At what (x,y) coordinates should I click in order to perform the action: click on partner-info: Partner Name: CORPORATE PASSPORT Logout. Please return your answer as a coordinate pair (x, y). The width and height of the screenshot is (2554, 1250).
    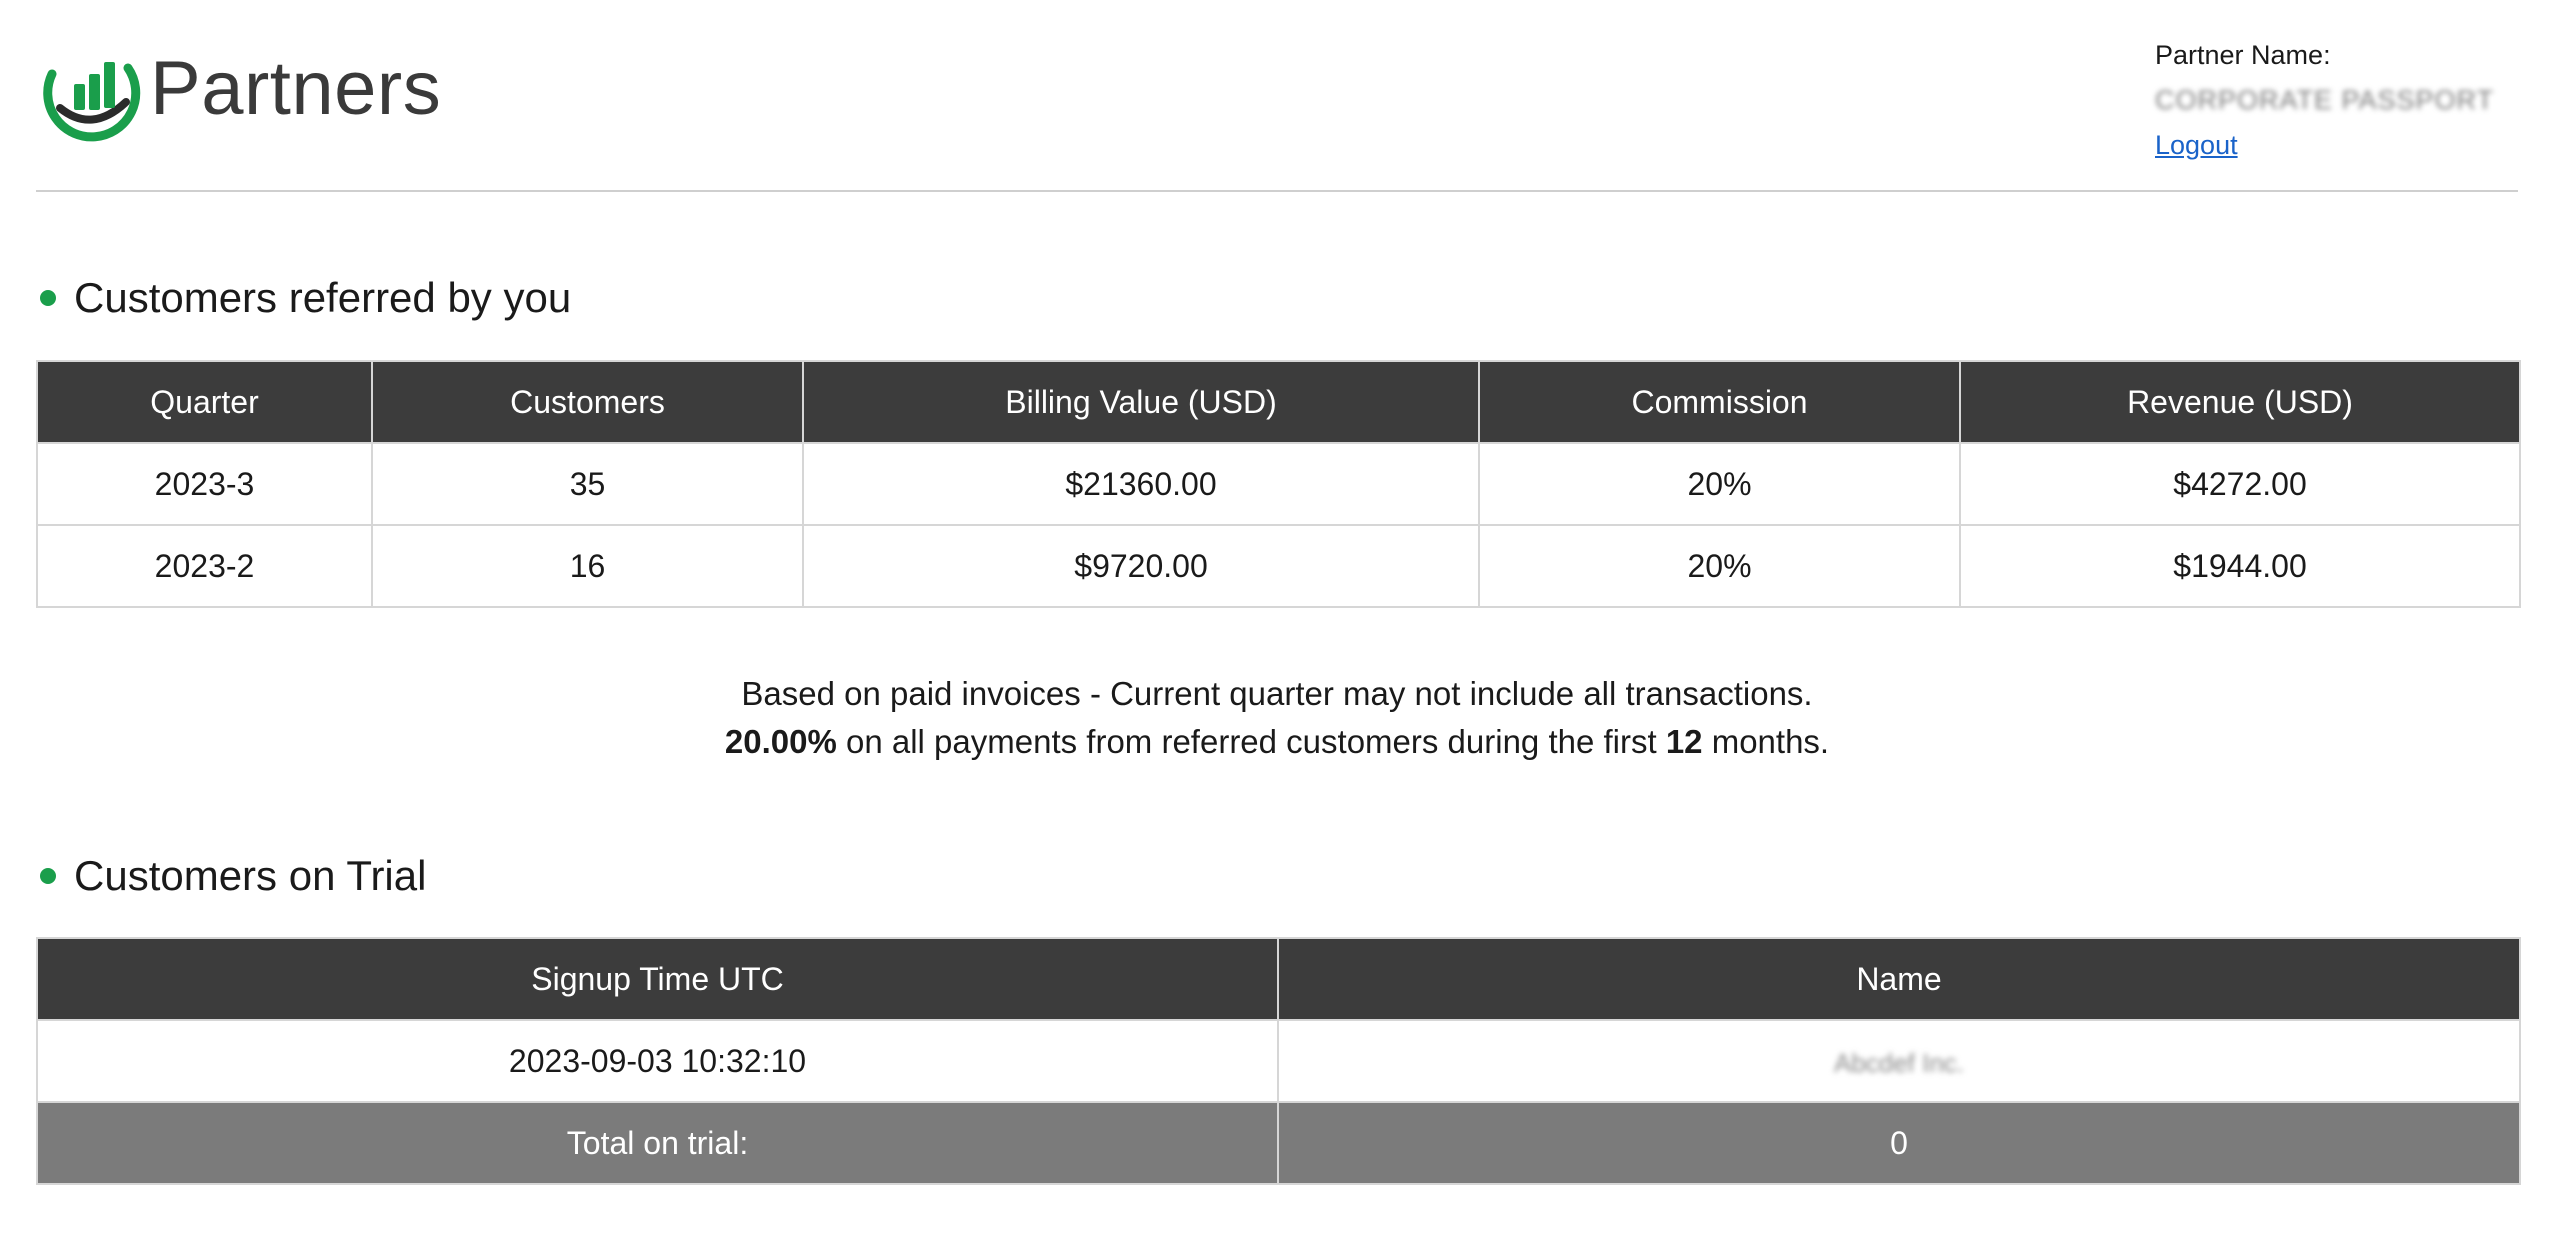
    Looking at the image, I should click on (2337, 100).